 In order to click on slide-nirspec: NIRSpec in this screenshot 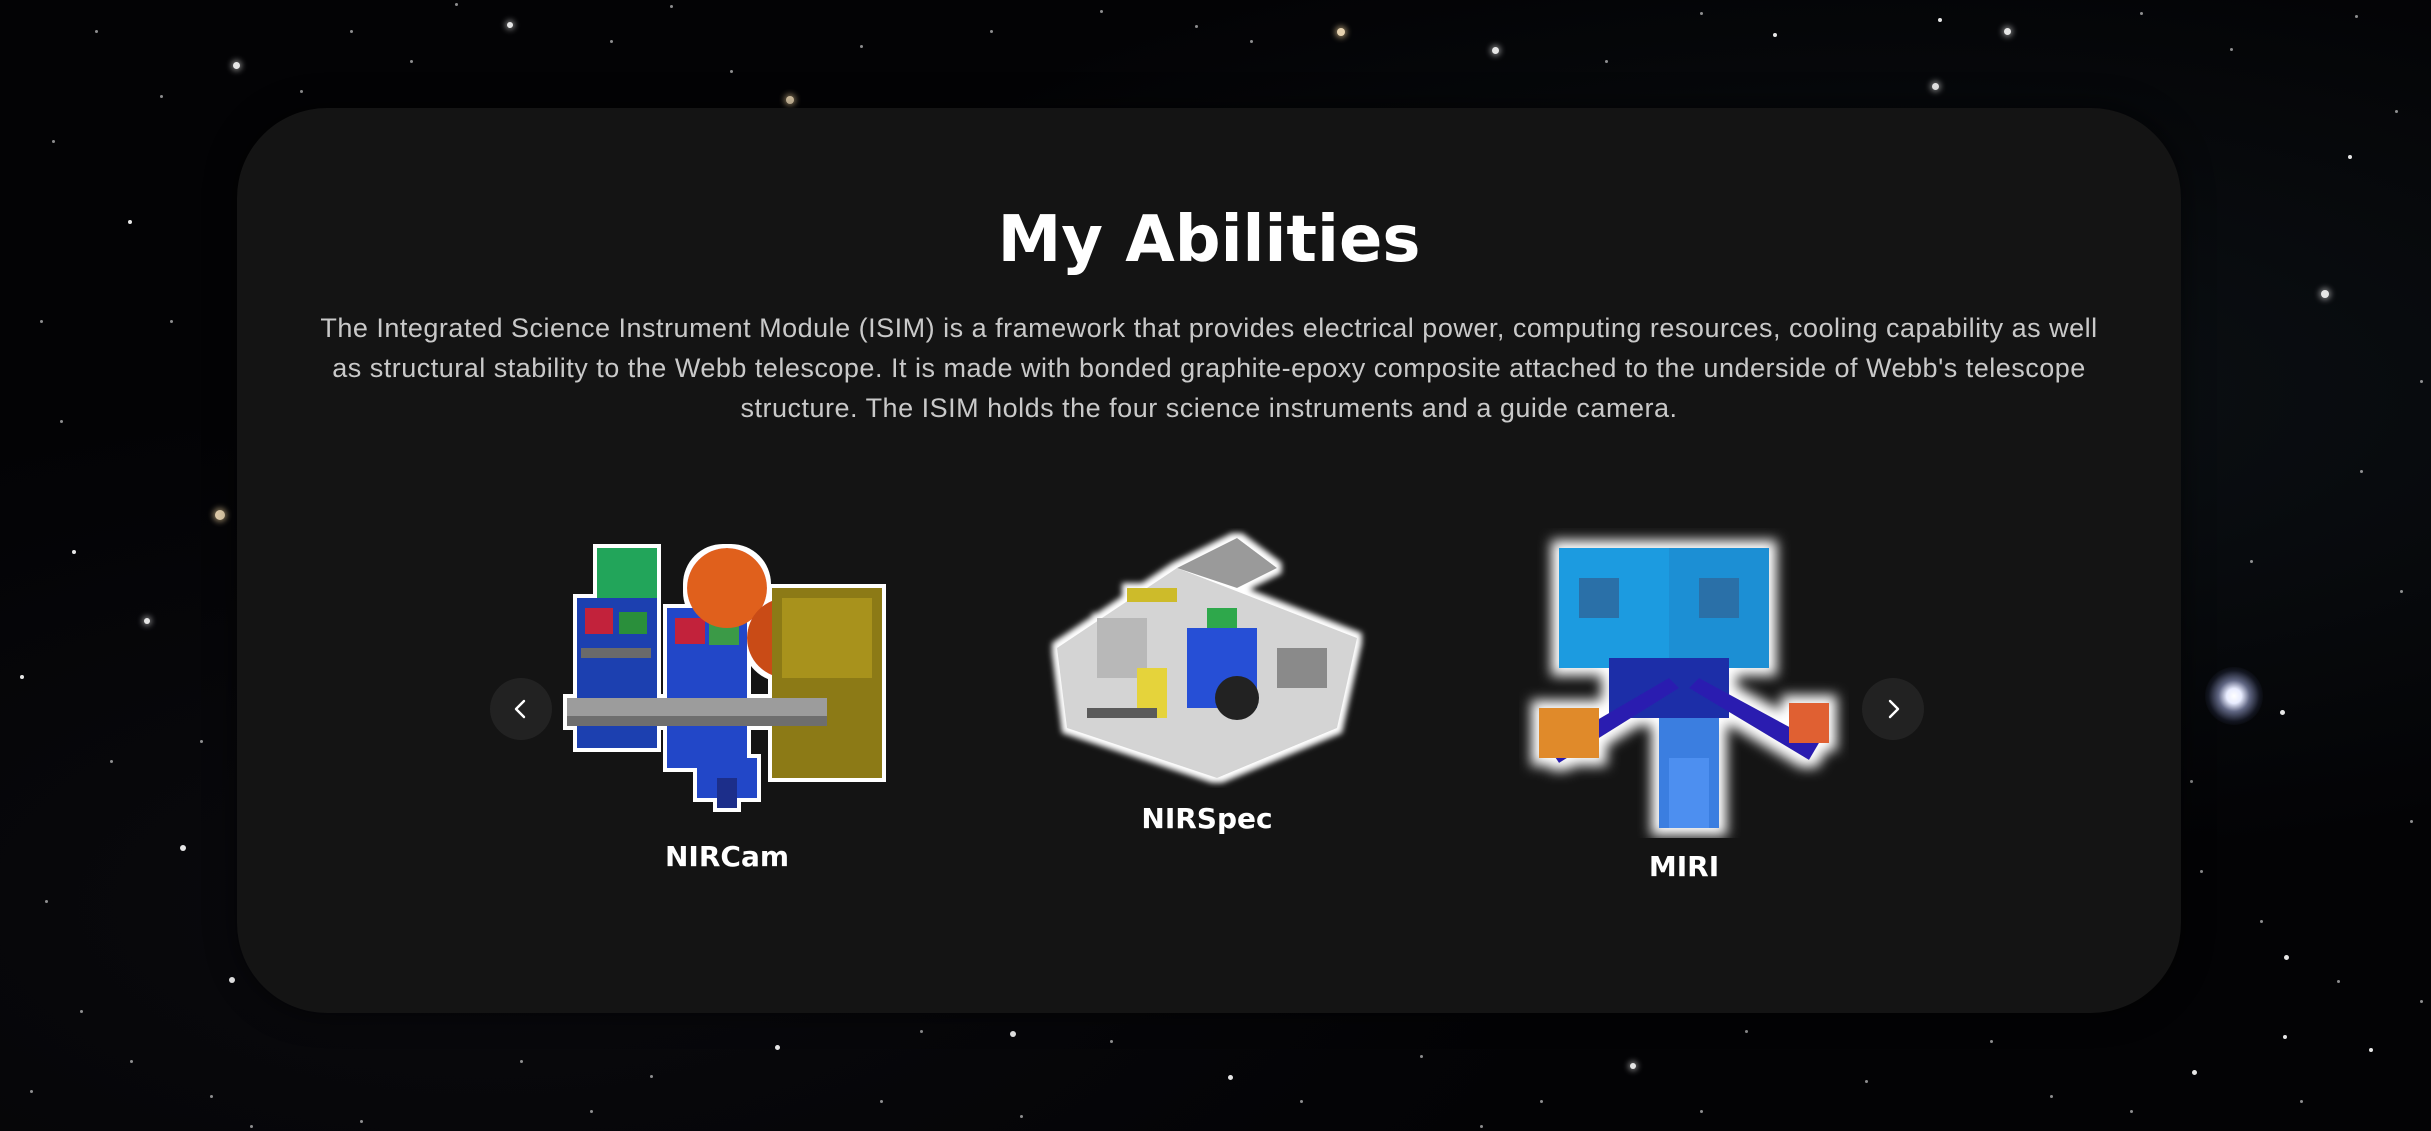, I will do `click(1207, 681)`.